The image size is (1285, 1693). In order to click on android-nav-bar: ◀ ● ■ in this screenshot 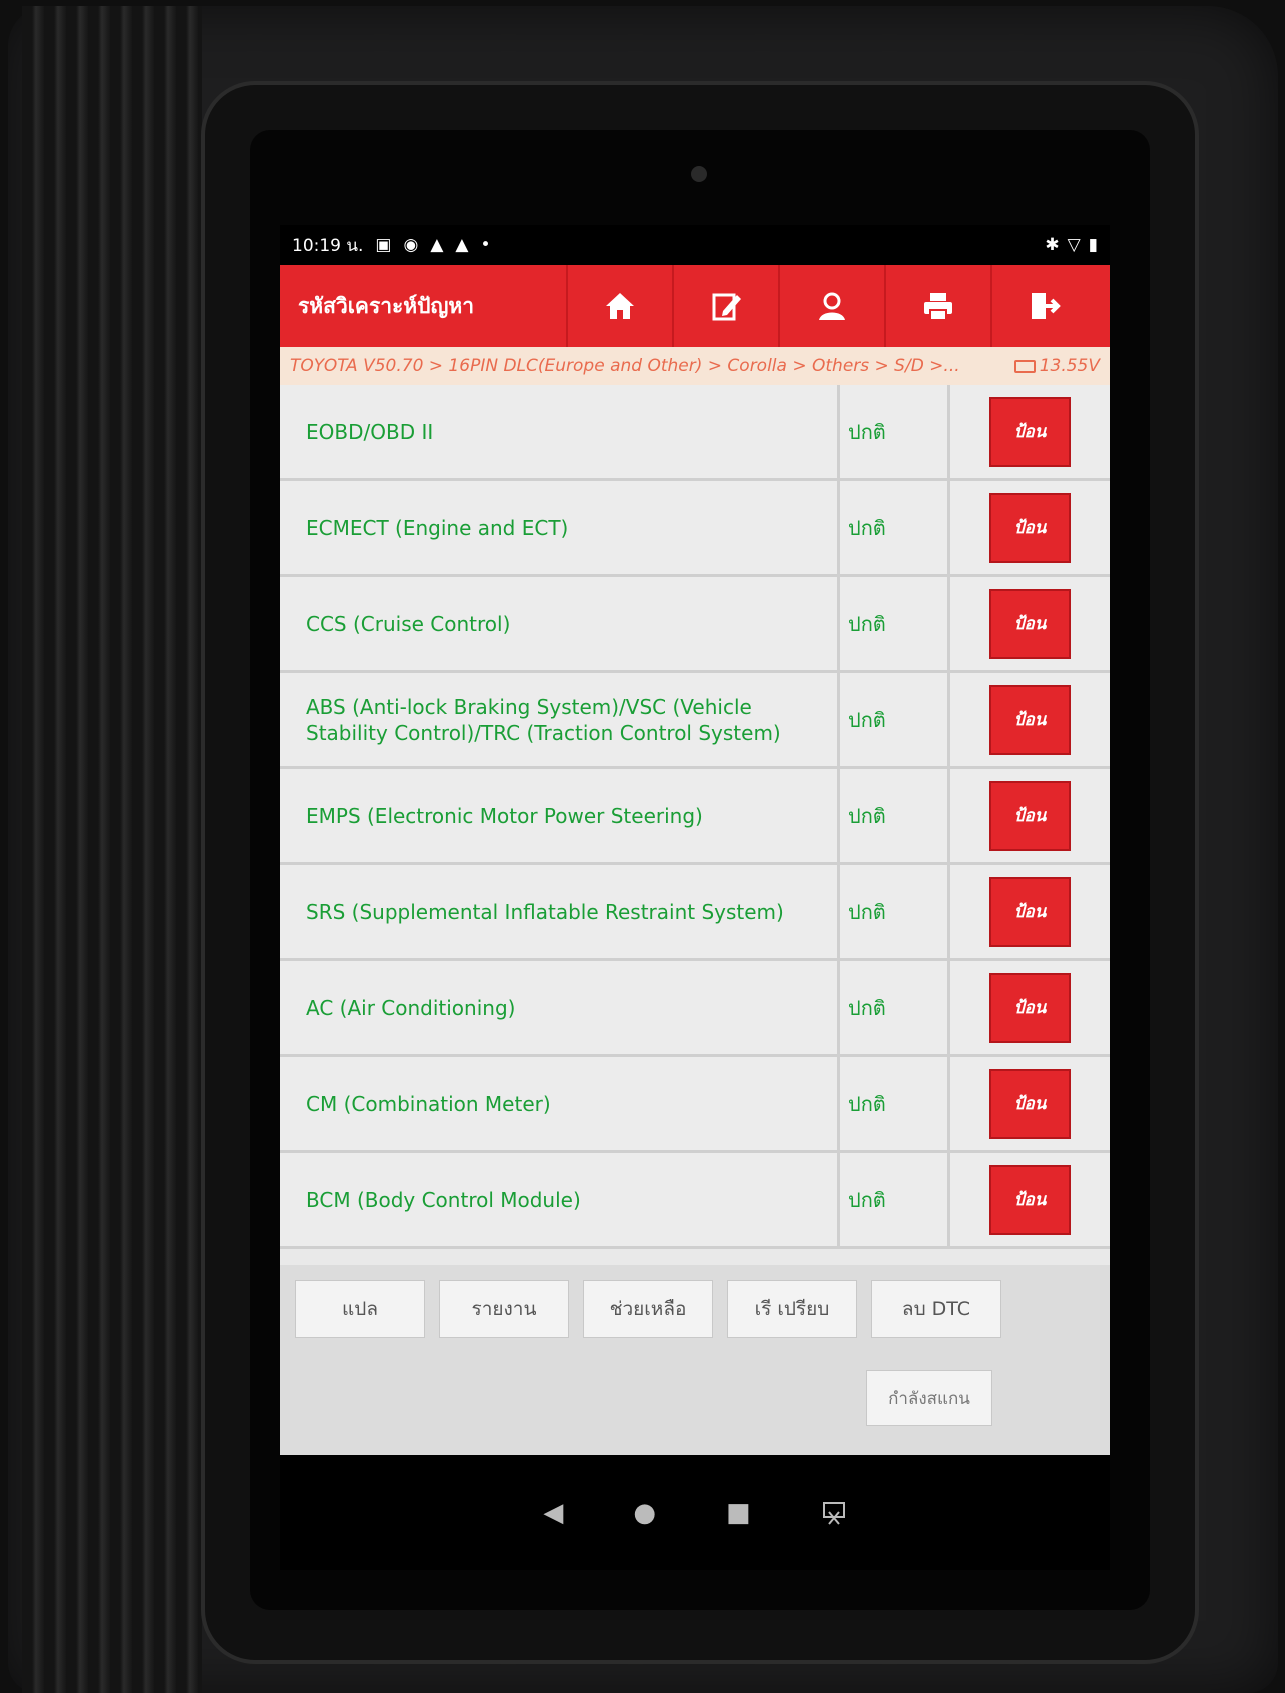, I will do `click(695, 1512)`.